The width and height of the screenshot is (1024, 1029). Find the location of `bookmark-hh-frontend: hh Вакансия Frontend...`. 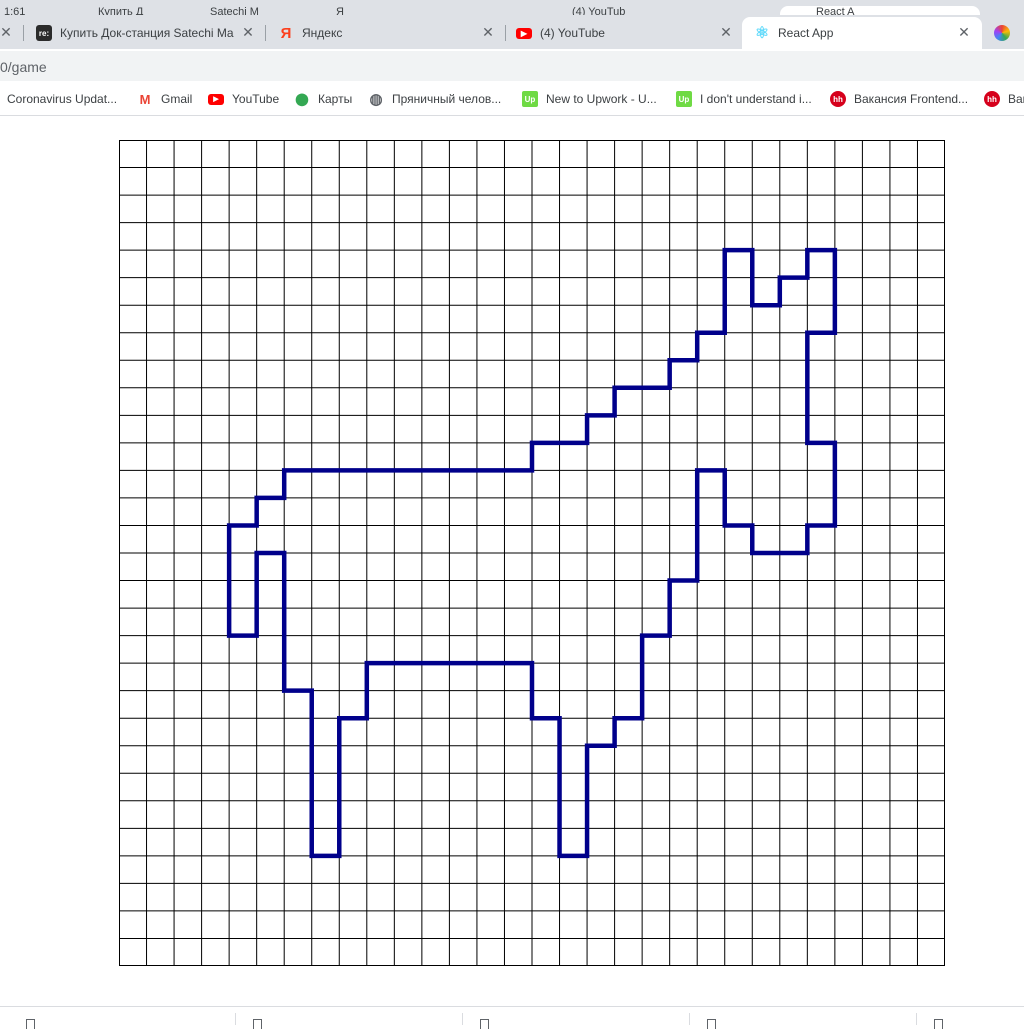

bookmark-hh-frontend: hh Вакансия Frontend... is located at coordinates (899, 99).